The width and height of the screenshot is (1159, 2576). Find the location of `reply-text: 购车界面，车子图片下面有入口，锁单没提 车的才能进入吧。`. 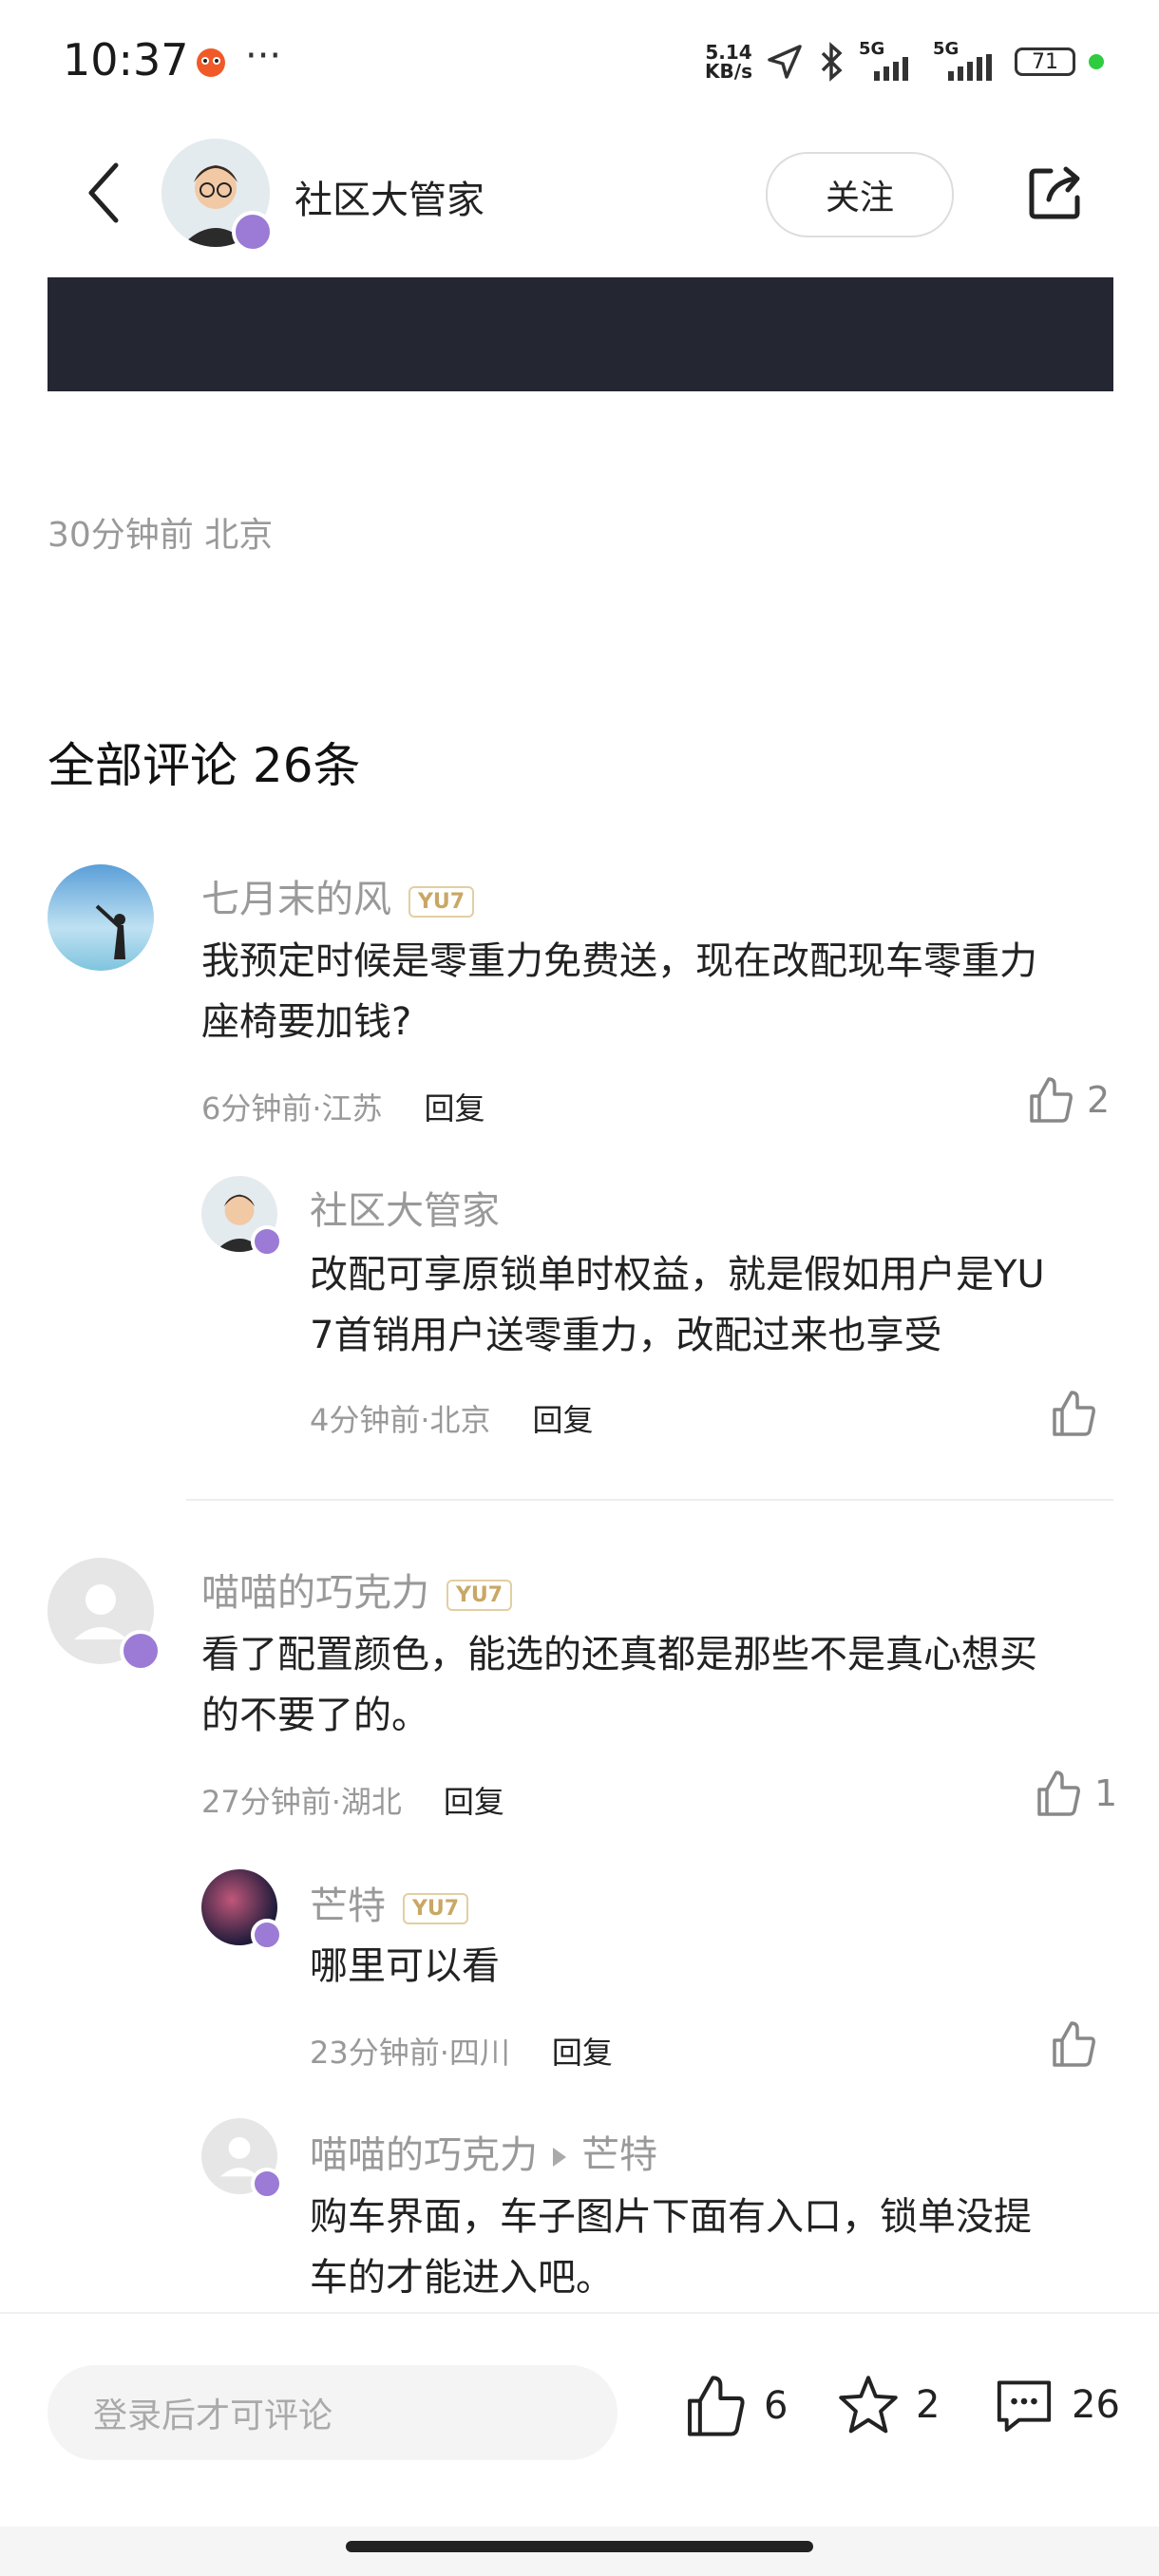

reply-text: 购车界面，车子图片下面有入口，锁单没提 车的才能进入吧。 is located at coordinates (671, 2247).